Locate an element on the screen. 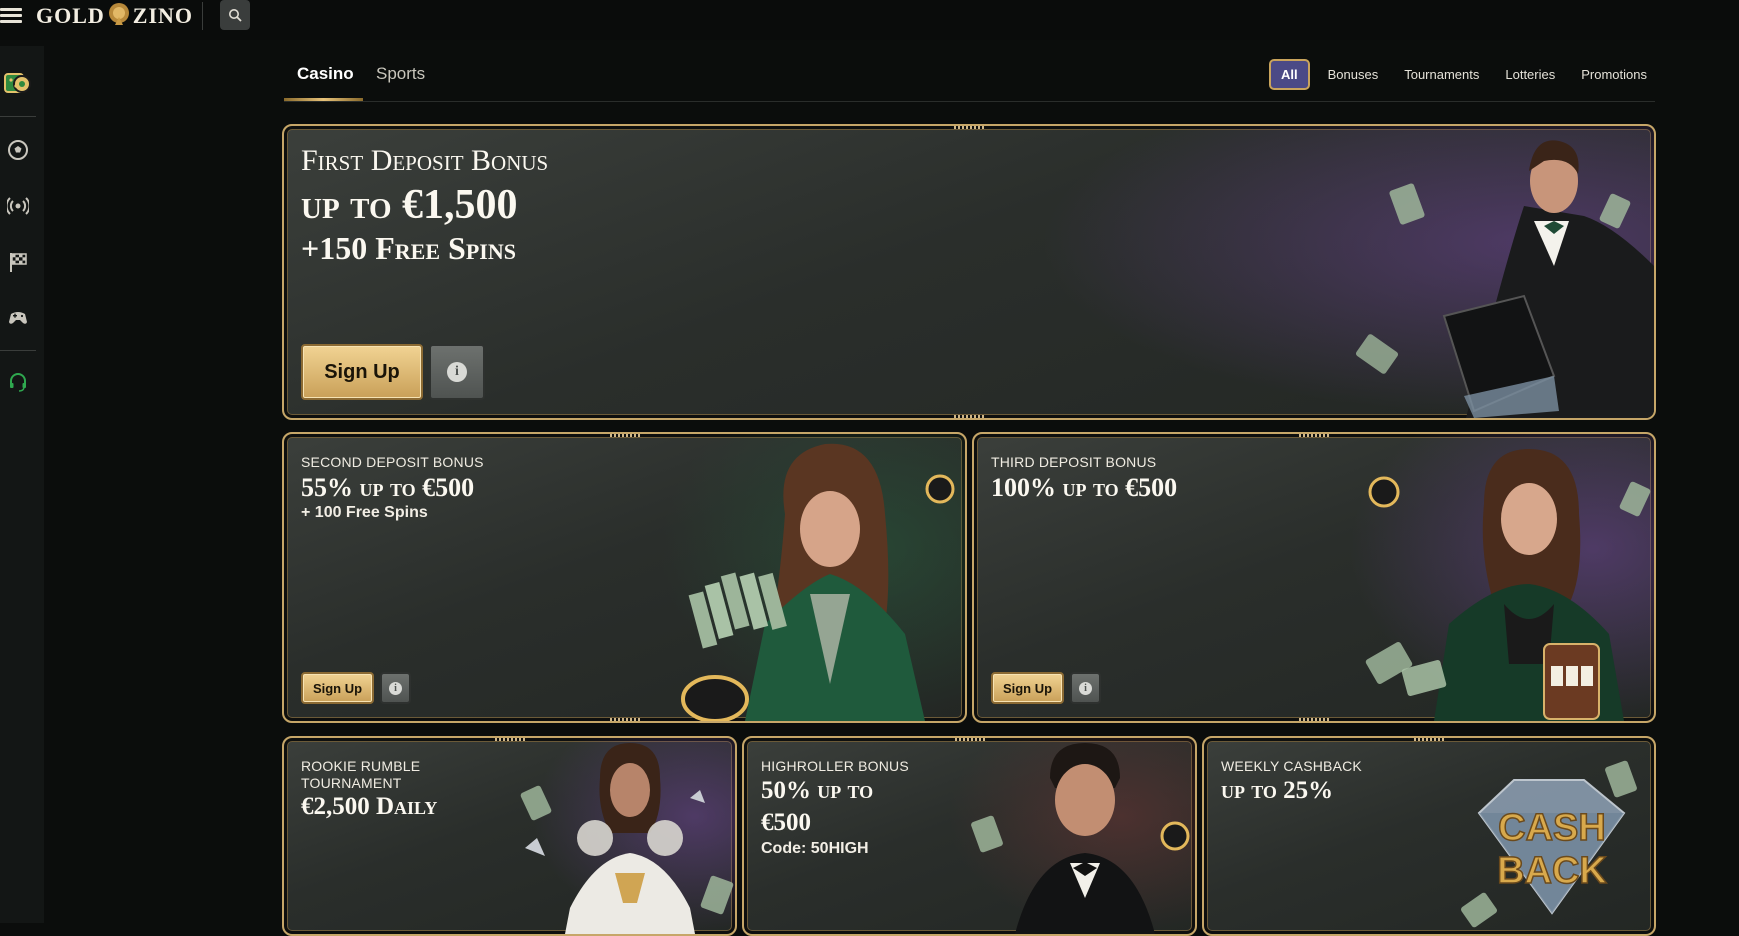  logo-text-left: GOLD is located at coordinates (70, 15).